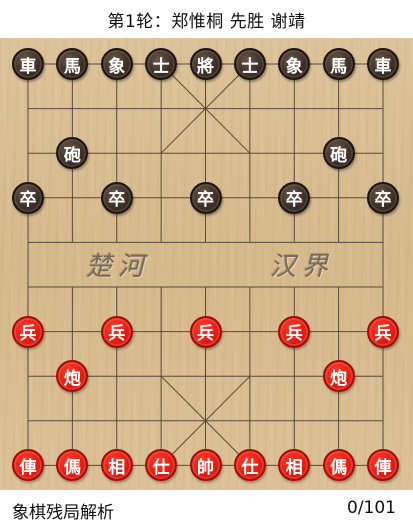  I want to click on river-label-han-jie: 汉界, so click(302, 267).